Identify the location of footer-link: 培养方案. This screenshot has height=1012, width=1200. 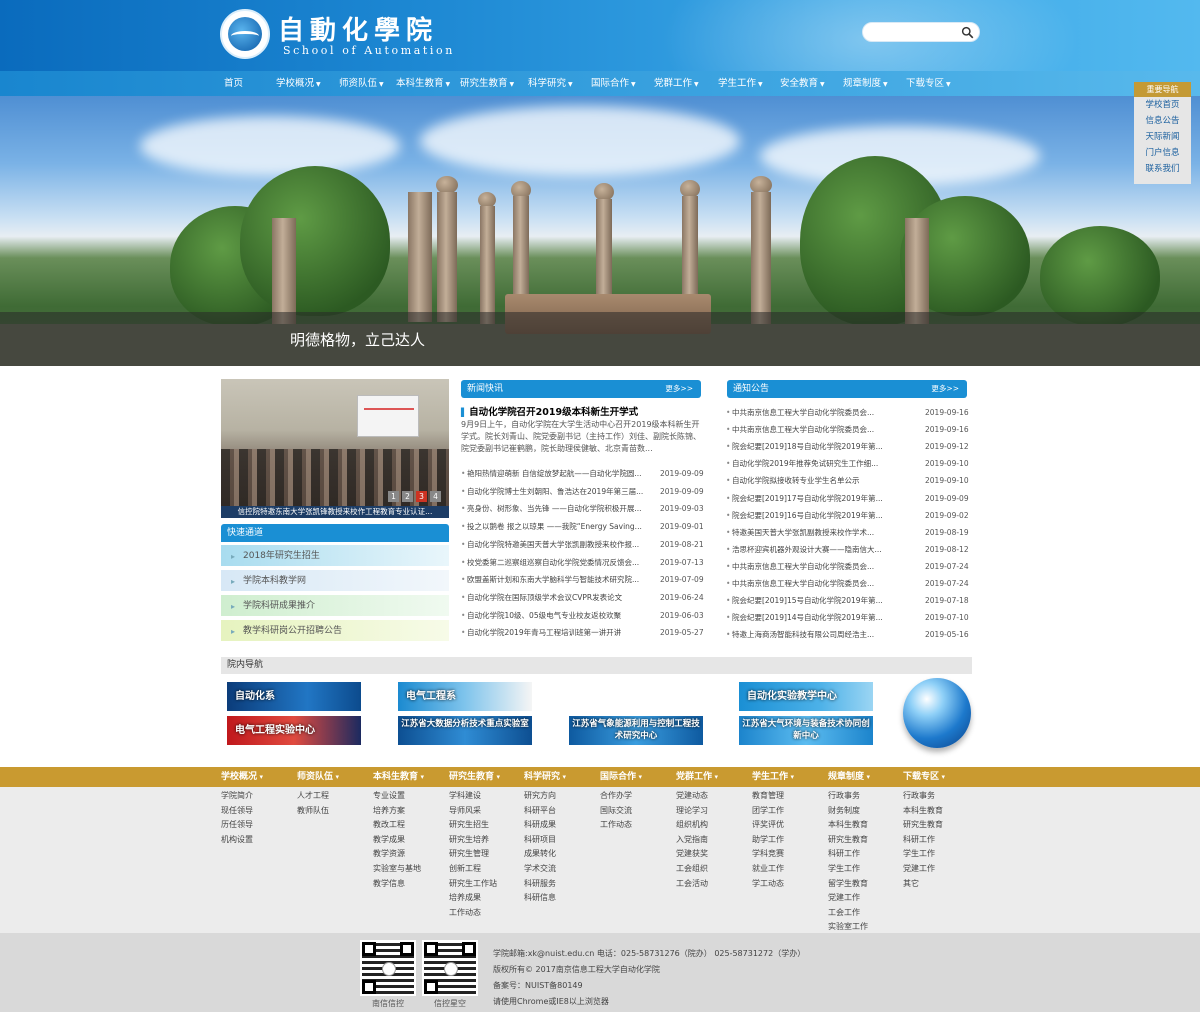
(389, 810).